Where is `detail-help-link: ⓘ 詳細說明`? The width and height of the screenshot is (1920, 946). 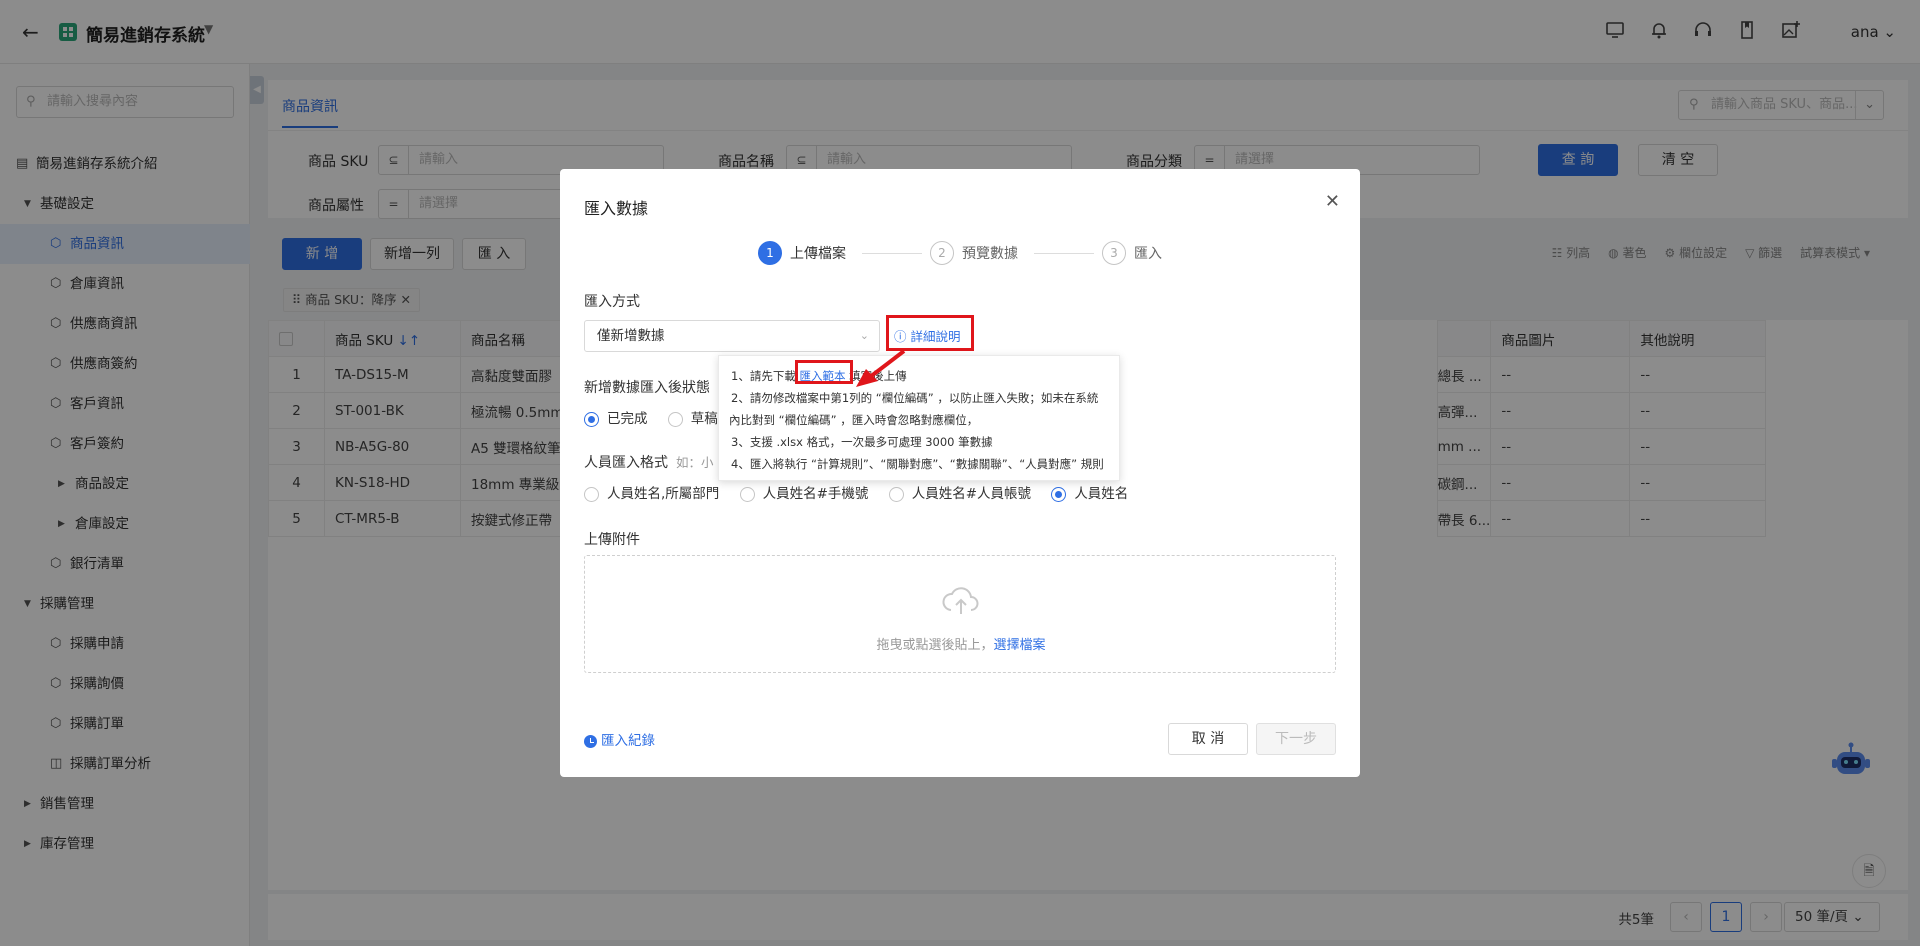 detail-help-link: ⓘ 詳細說明 is located at coordinates (927, 335).